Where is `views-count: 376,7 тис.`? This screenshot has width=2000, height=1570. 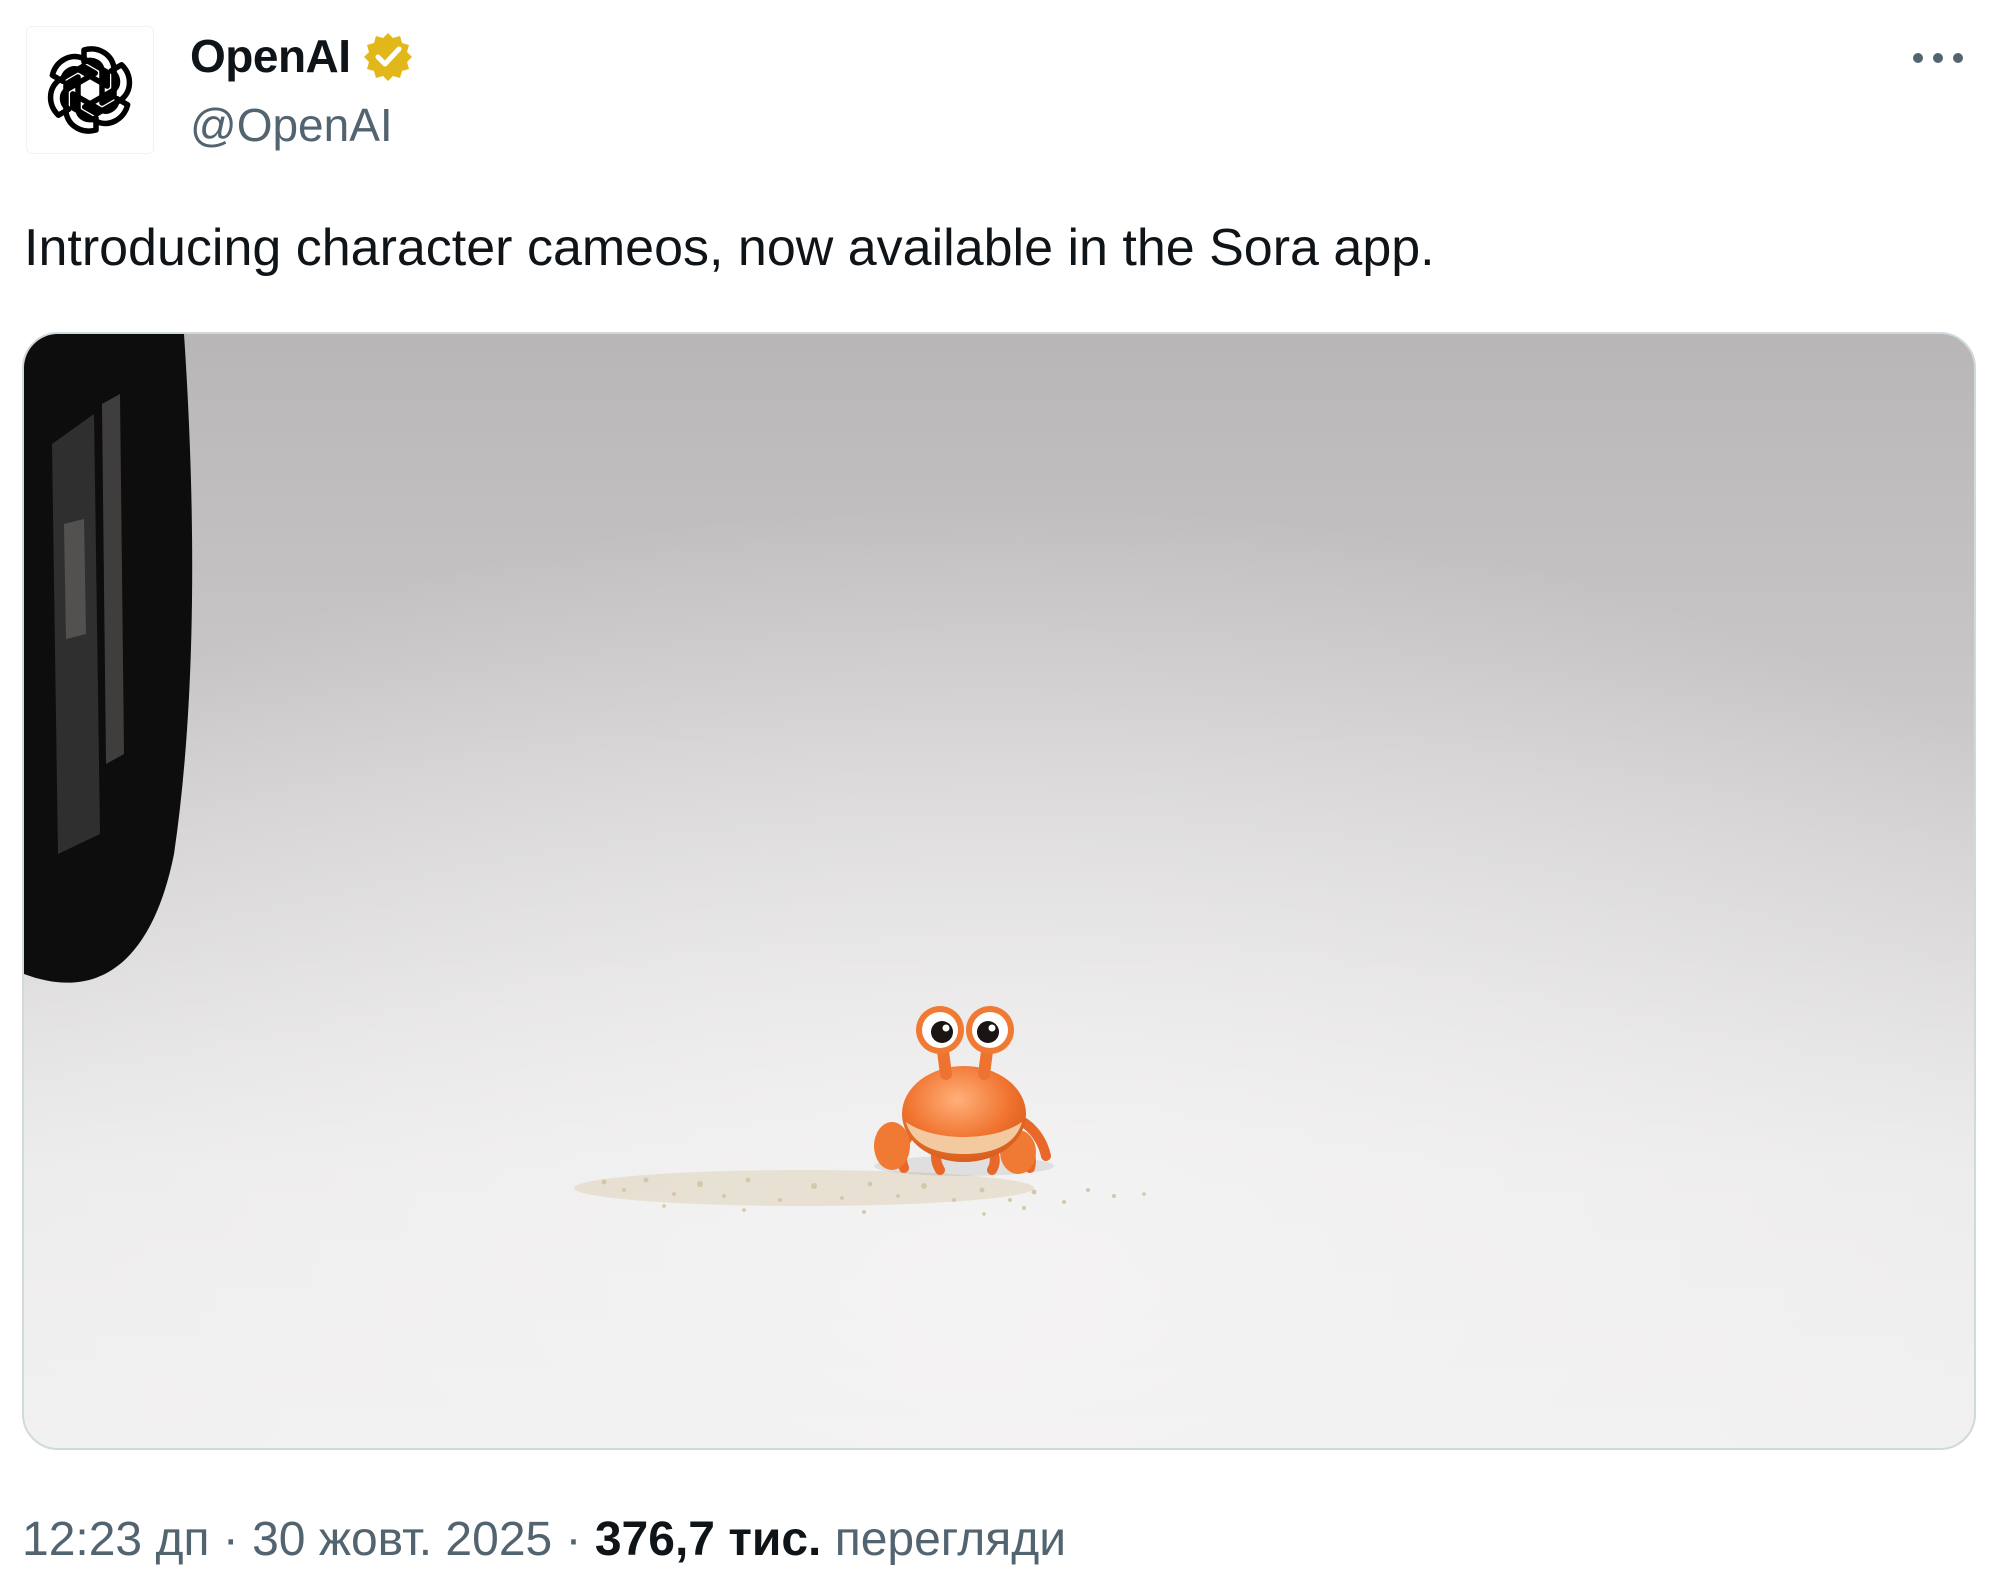
views-count: 376,7 тис. is located at coordinates (708, 1539).